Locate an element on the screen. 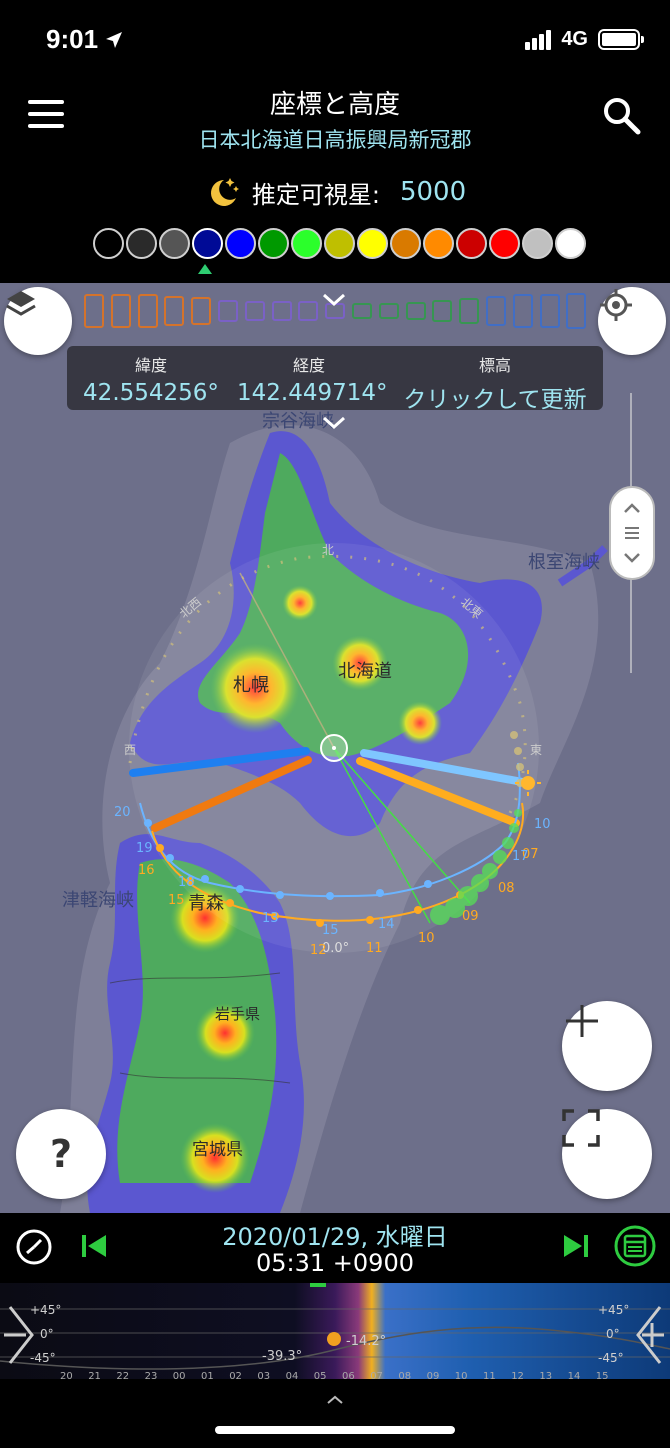  status-bar: 9:01 4G is located at coordinates (335, 40).